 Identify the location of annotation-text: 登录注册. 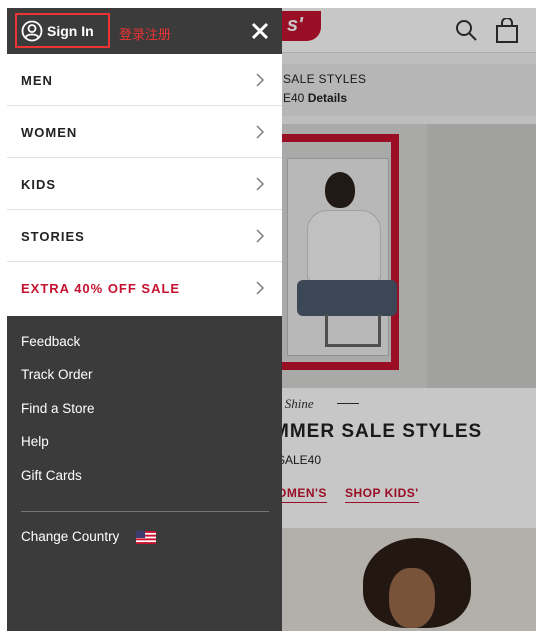
(145, 35).